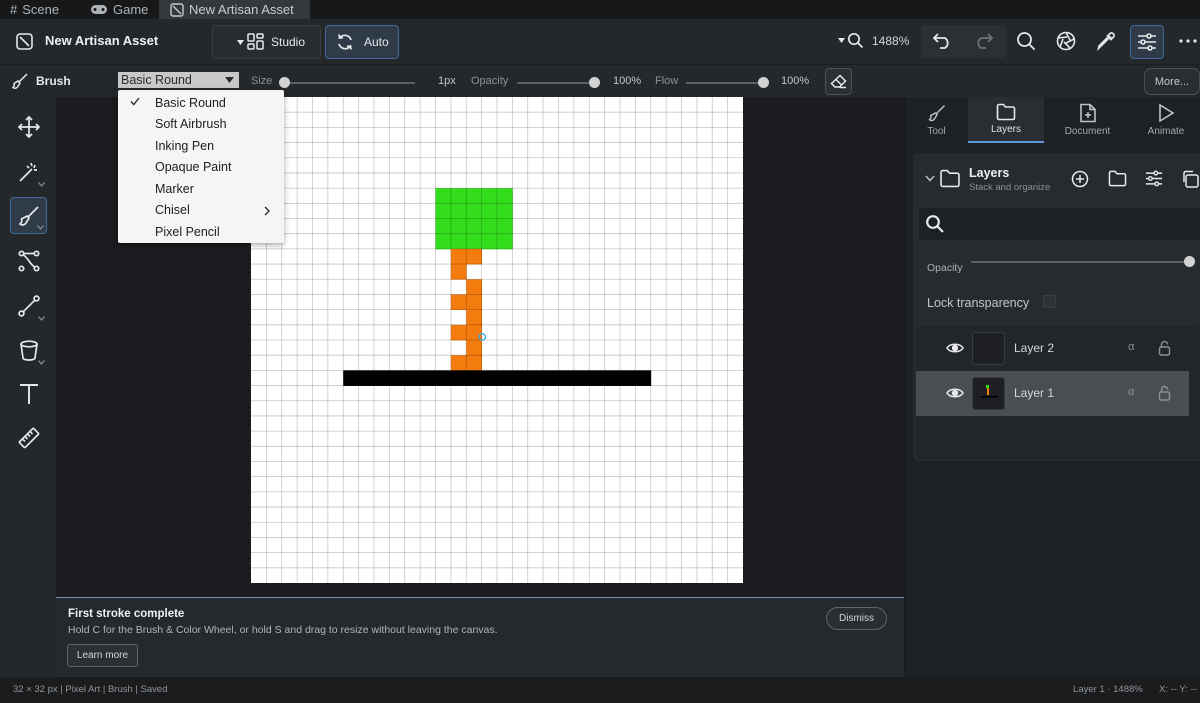  What do you see at coordinates (795, 81) in the screenshot?
I see `flow-value: 100%` at bounding box center [795, 81].